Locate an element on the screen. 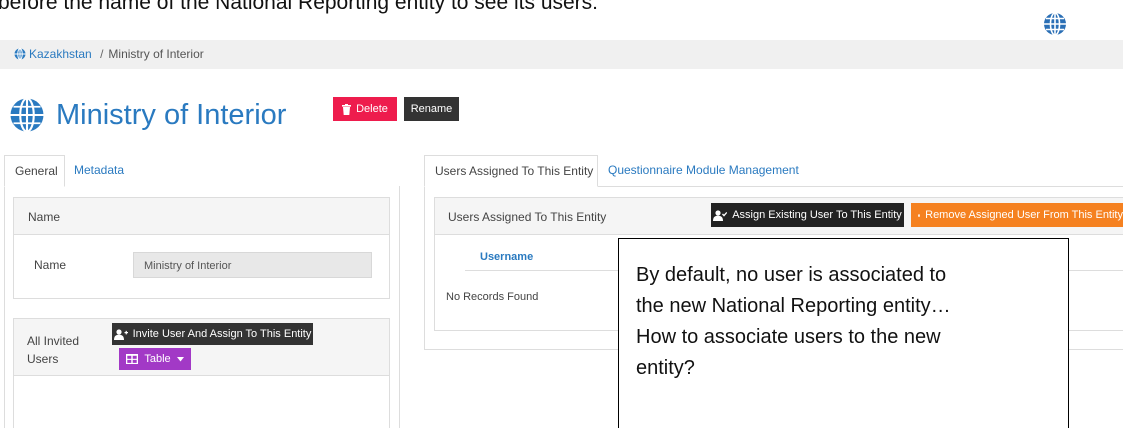 Image resolution: width=1123 pixels, height=428 pixels. callout-line: By default, no user is associated to is located at coordinates (791, 275).